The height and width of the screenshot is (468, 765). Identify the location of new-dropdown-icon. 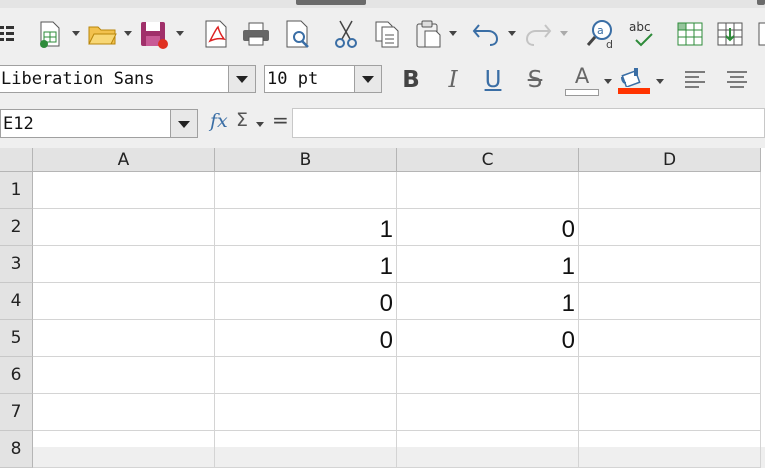
(76, 33).